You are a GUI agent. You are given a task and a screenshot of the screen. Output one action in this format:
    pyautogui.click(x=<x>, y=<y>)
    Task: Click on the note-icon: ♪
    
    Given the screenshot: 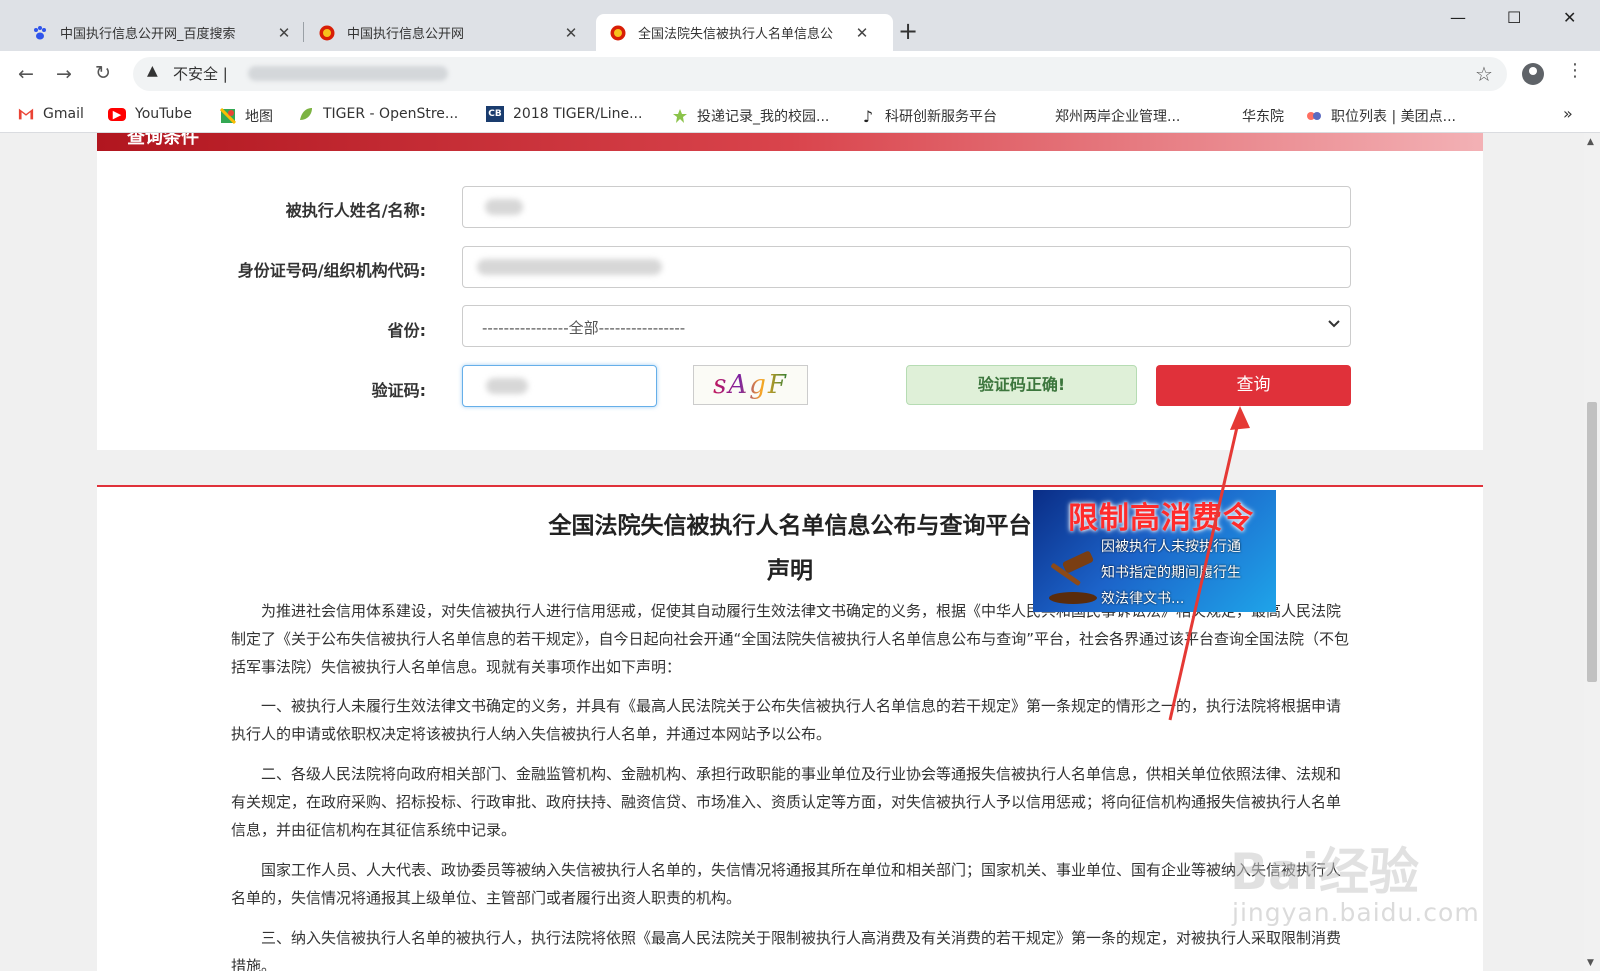 What is the action you would take?
    pyautogui.click(x=868, y=116)
    